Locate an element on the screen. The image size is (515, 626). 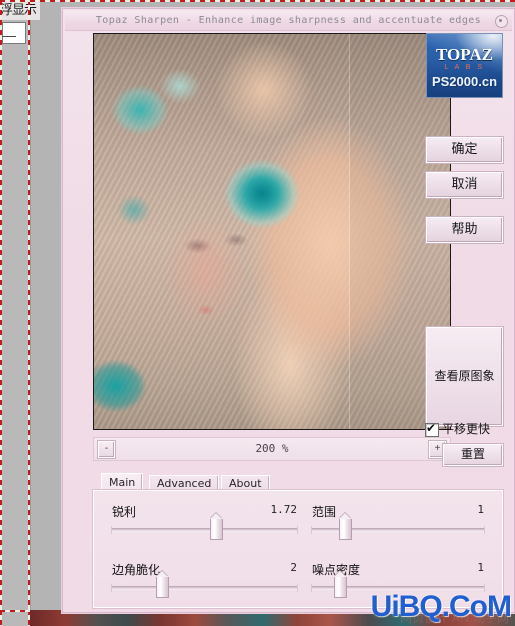
tabstrip: Main Advanced About is located at coordinates (297, 483).